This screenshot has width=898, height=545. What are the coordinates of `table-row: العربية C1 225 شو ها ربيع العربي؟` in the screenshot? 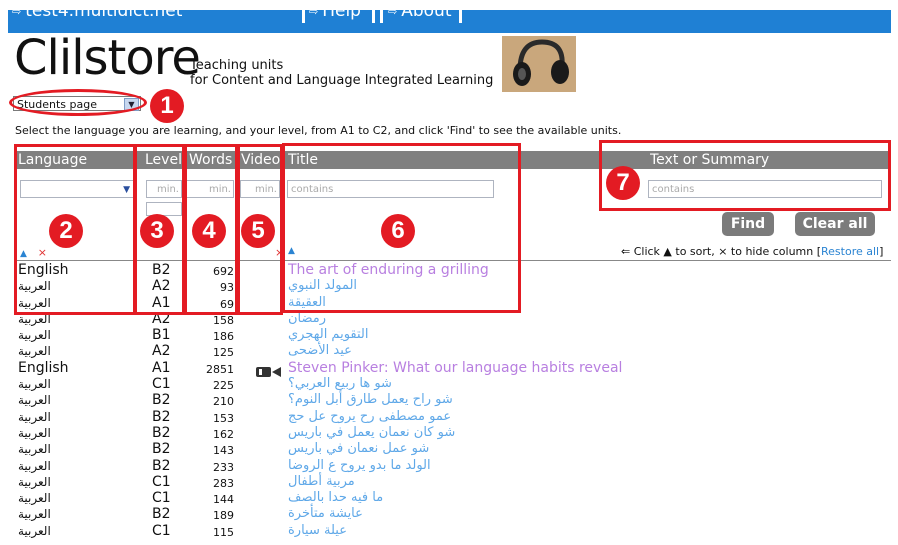 It's located at (453, 384).